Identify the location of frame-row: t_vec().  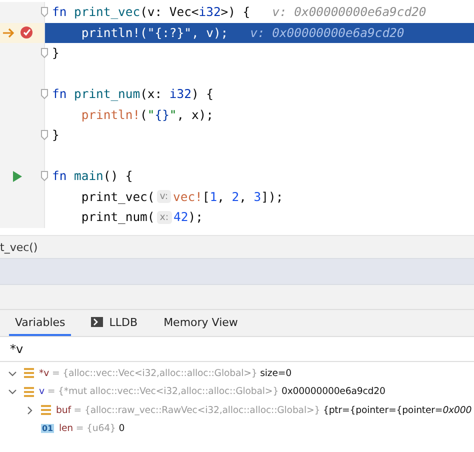
(237, 247).